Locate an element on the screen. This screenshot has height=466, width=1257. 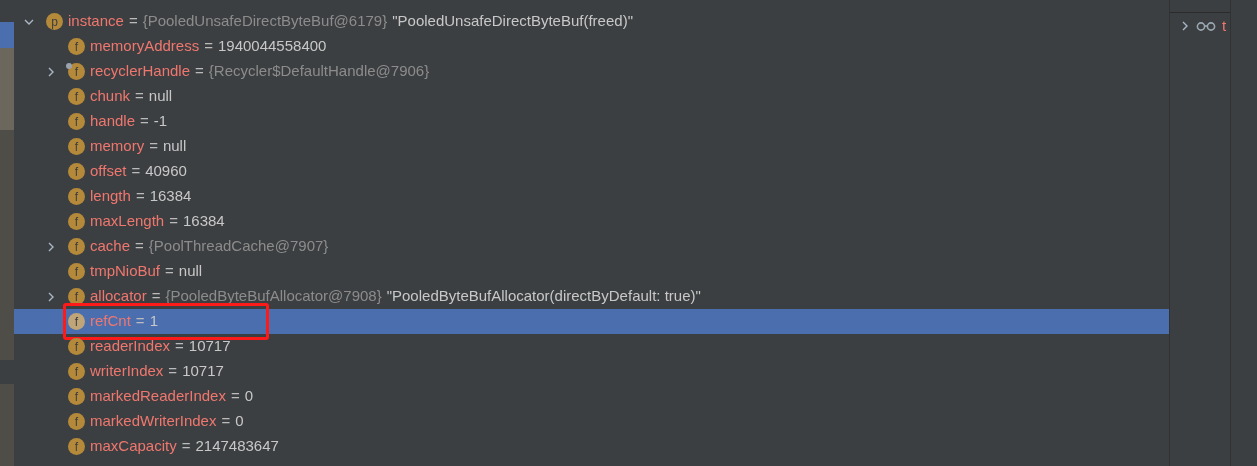
variable-name: maxLength is located at coordinates (127, 221).